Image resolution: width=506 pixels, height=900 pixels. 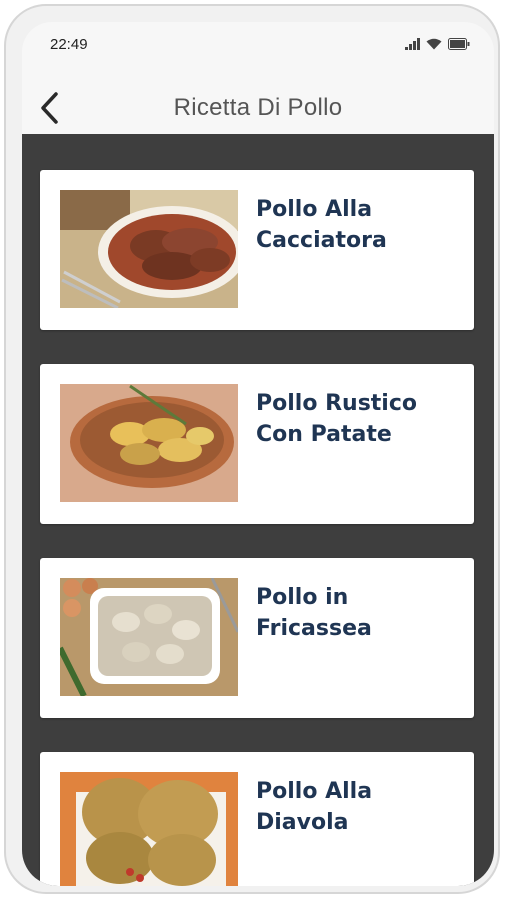 What do you see at coordinates (258, 44) in the screenshot?
I see `status-bar: 22:49` at bounding box center [258, 44].